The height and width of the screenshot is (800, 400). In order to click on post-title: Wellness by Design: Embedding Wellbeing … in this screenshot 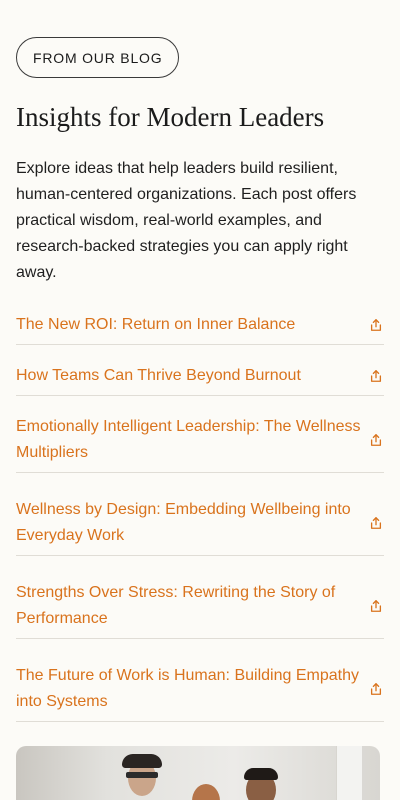, I will do `click(189, 523)`.